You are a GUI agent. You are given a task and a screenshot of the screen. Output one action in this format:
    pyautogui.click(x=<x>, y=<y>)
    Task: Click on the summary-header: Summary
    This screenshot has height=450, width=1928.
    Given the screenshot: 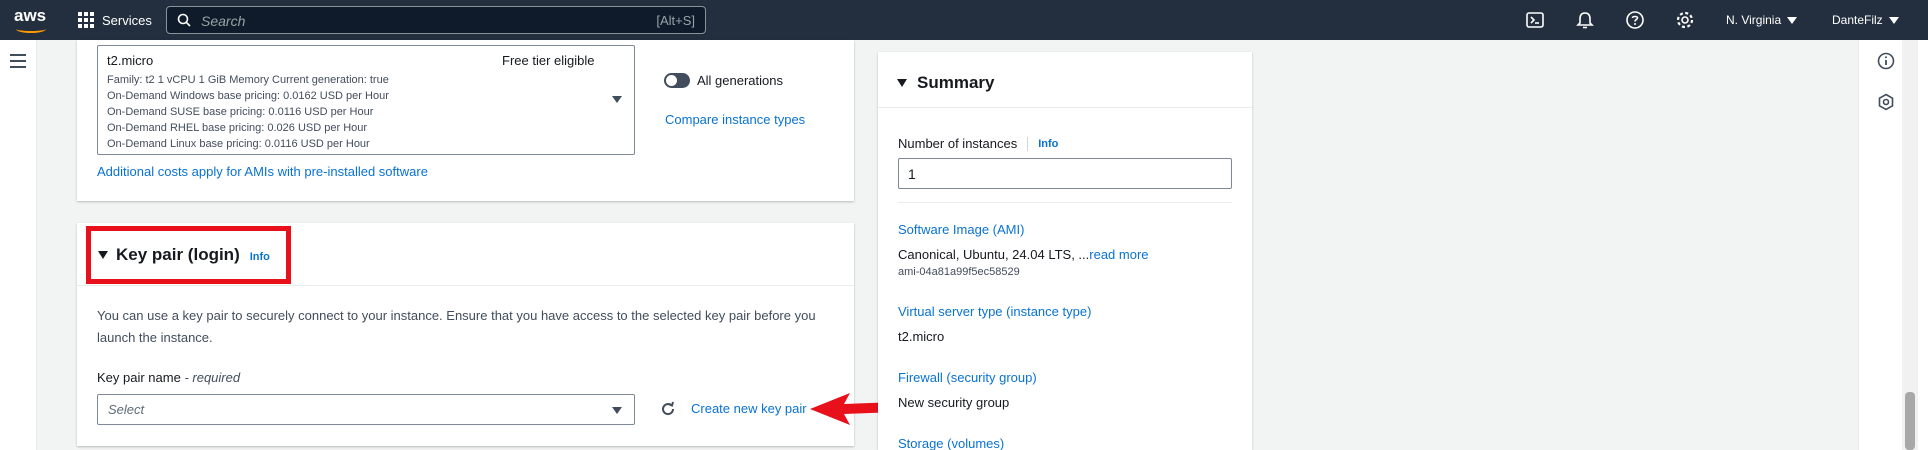 What is the action you would take?
    pyautogui.click(x=945, y=83)
    